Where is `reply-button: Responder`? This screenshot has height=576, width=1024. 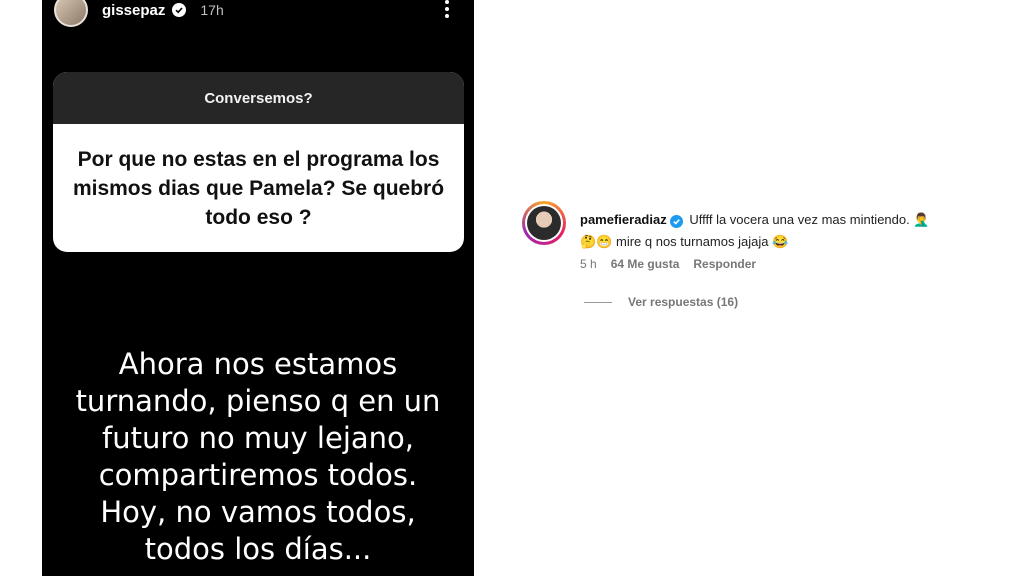
reply-button: Responder is located at coordinates (724, 264).